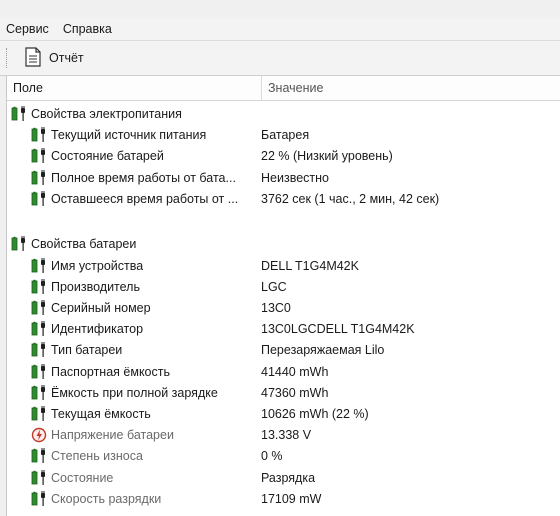 This screenshot has width=560, height=516. Describe the element at coordinates (274, 286) in the screenshot. I see `property-row-value: LGC` at that location.